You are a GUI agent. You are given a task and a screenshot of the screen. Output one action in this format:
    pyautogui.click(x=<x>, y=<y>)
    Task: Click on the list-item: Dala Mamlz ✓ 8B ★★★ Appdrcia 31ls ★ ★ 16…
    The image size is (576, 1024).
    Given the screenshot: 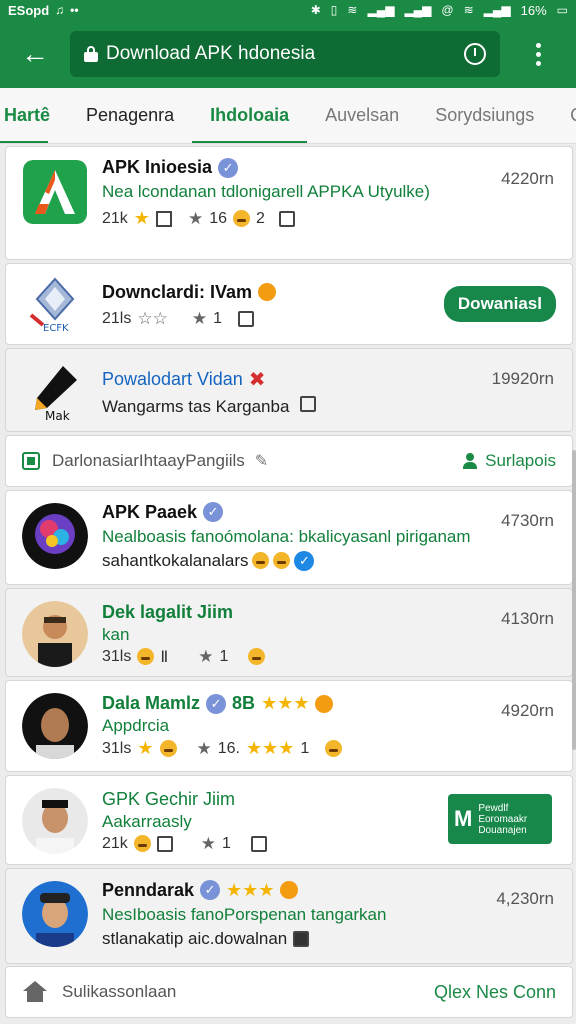 What is the action you would take?
    pyautogui.click(x=289, y=726)
    